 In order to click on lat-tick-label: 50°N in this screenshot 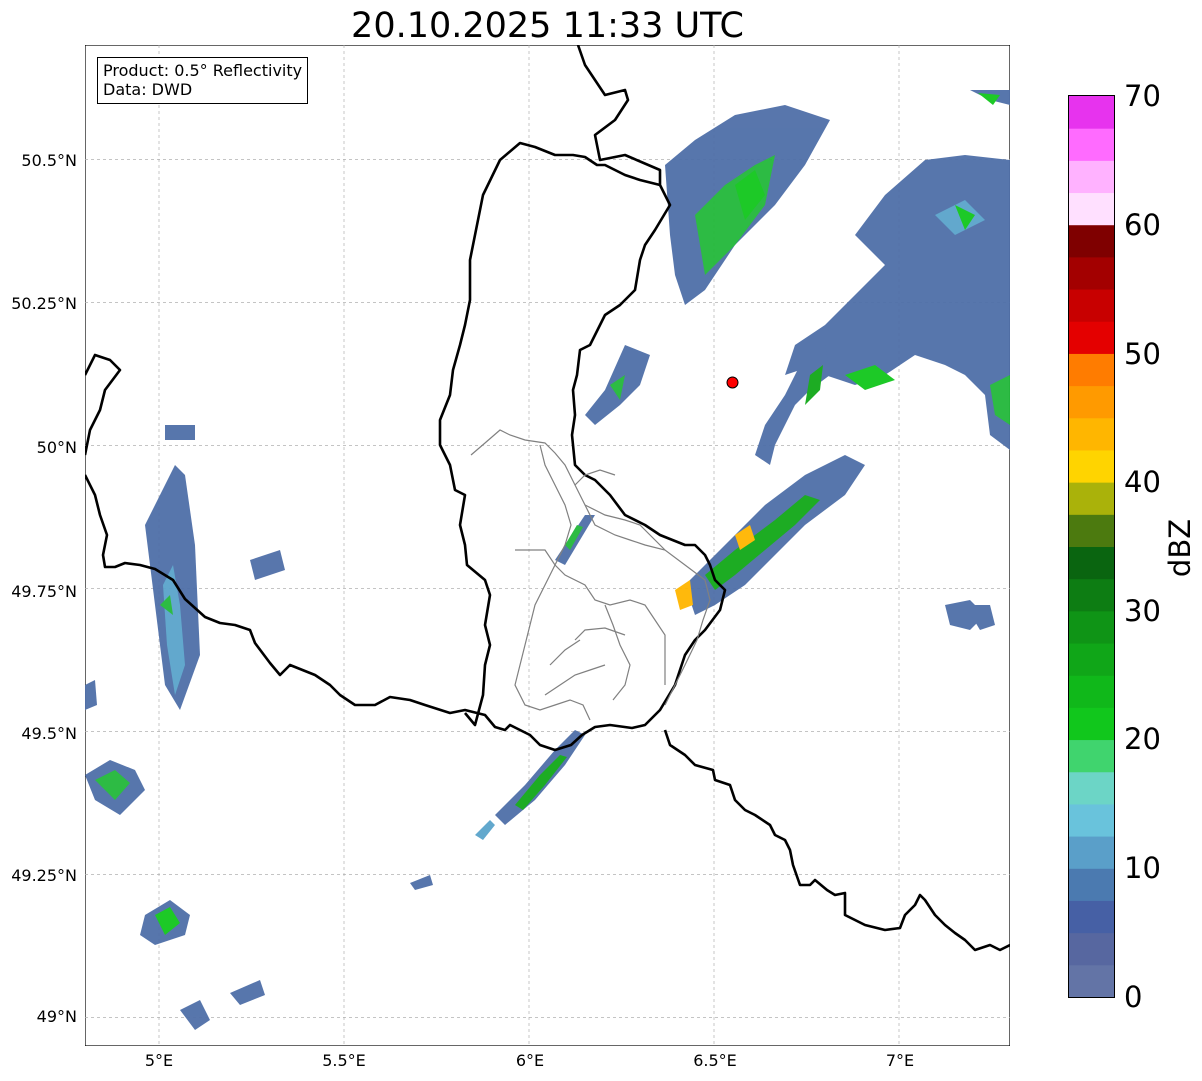, I will do `click(56, 447)`.